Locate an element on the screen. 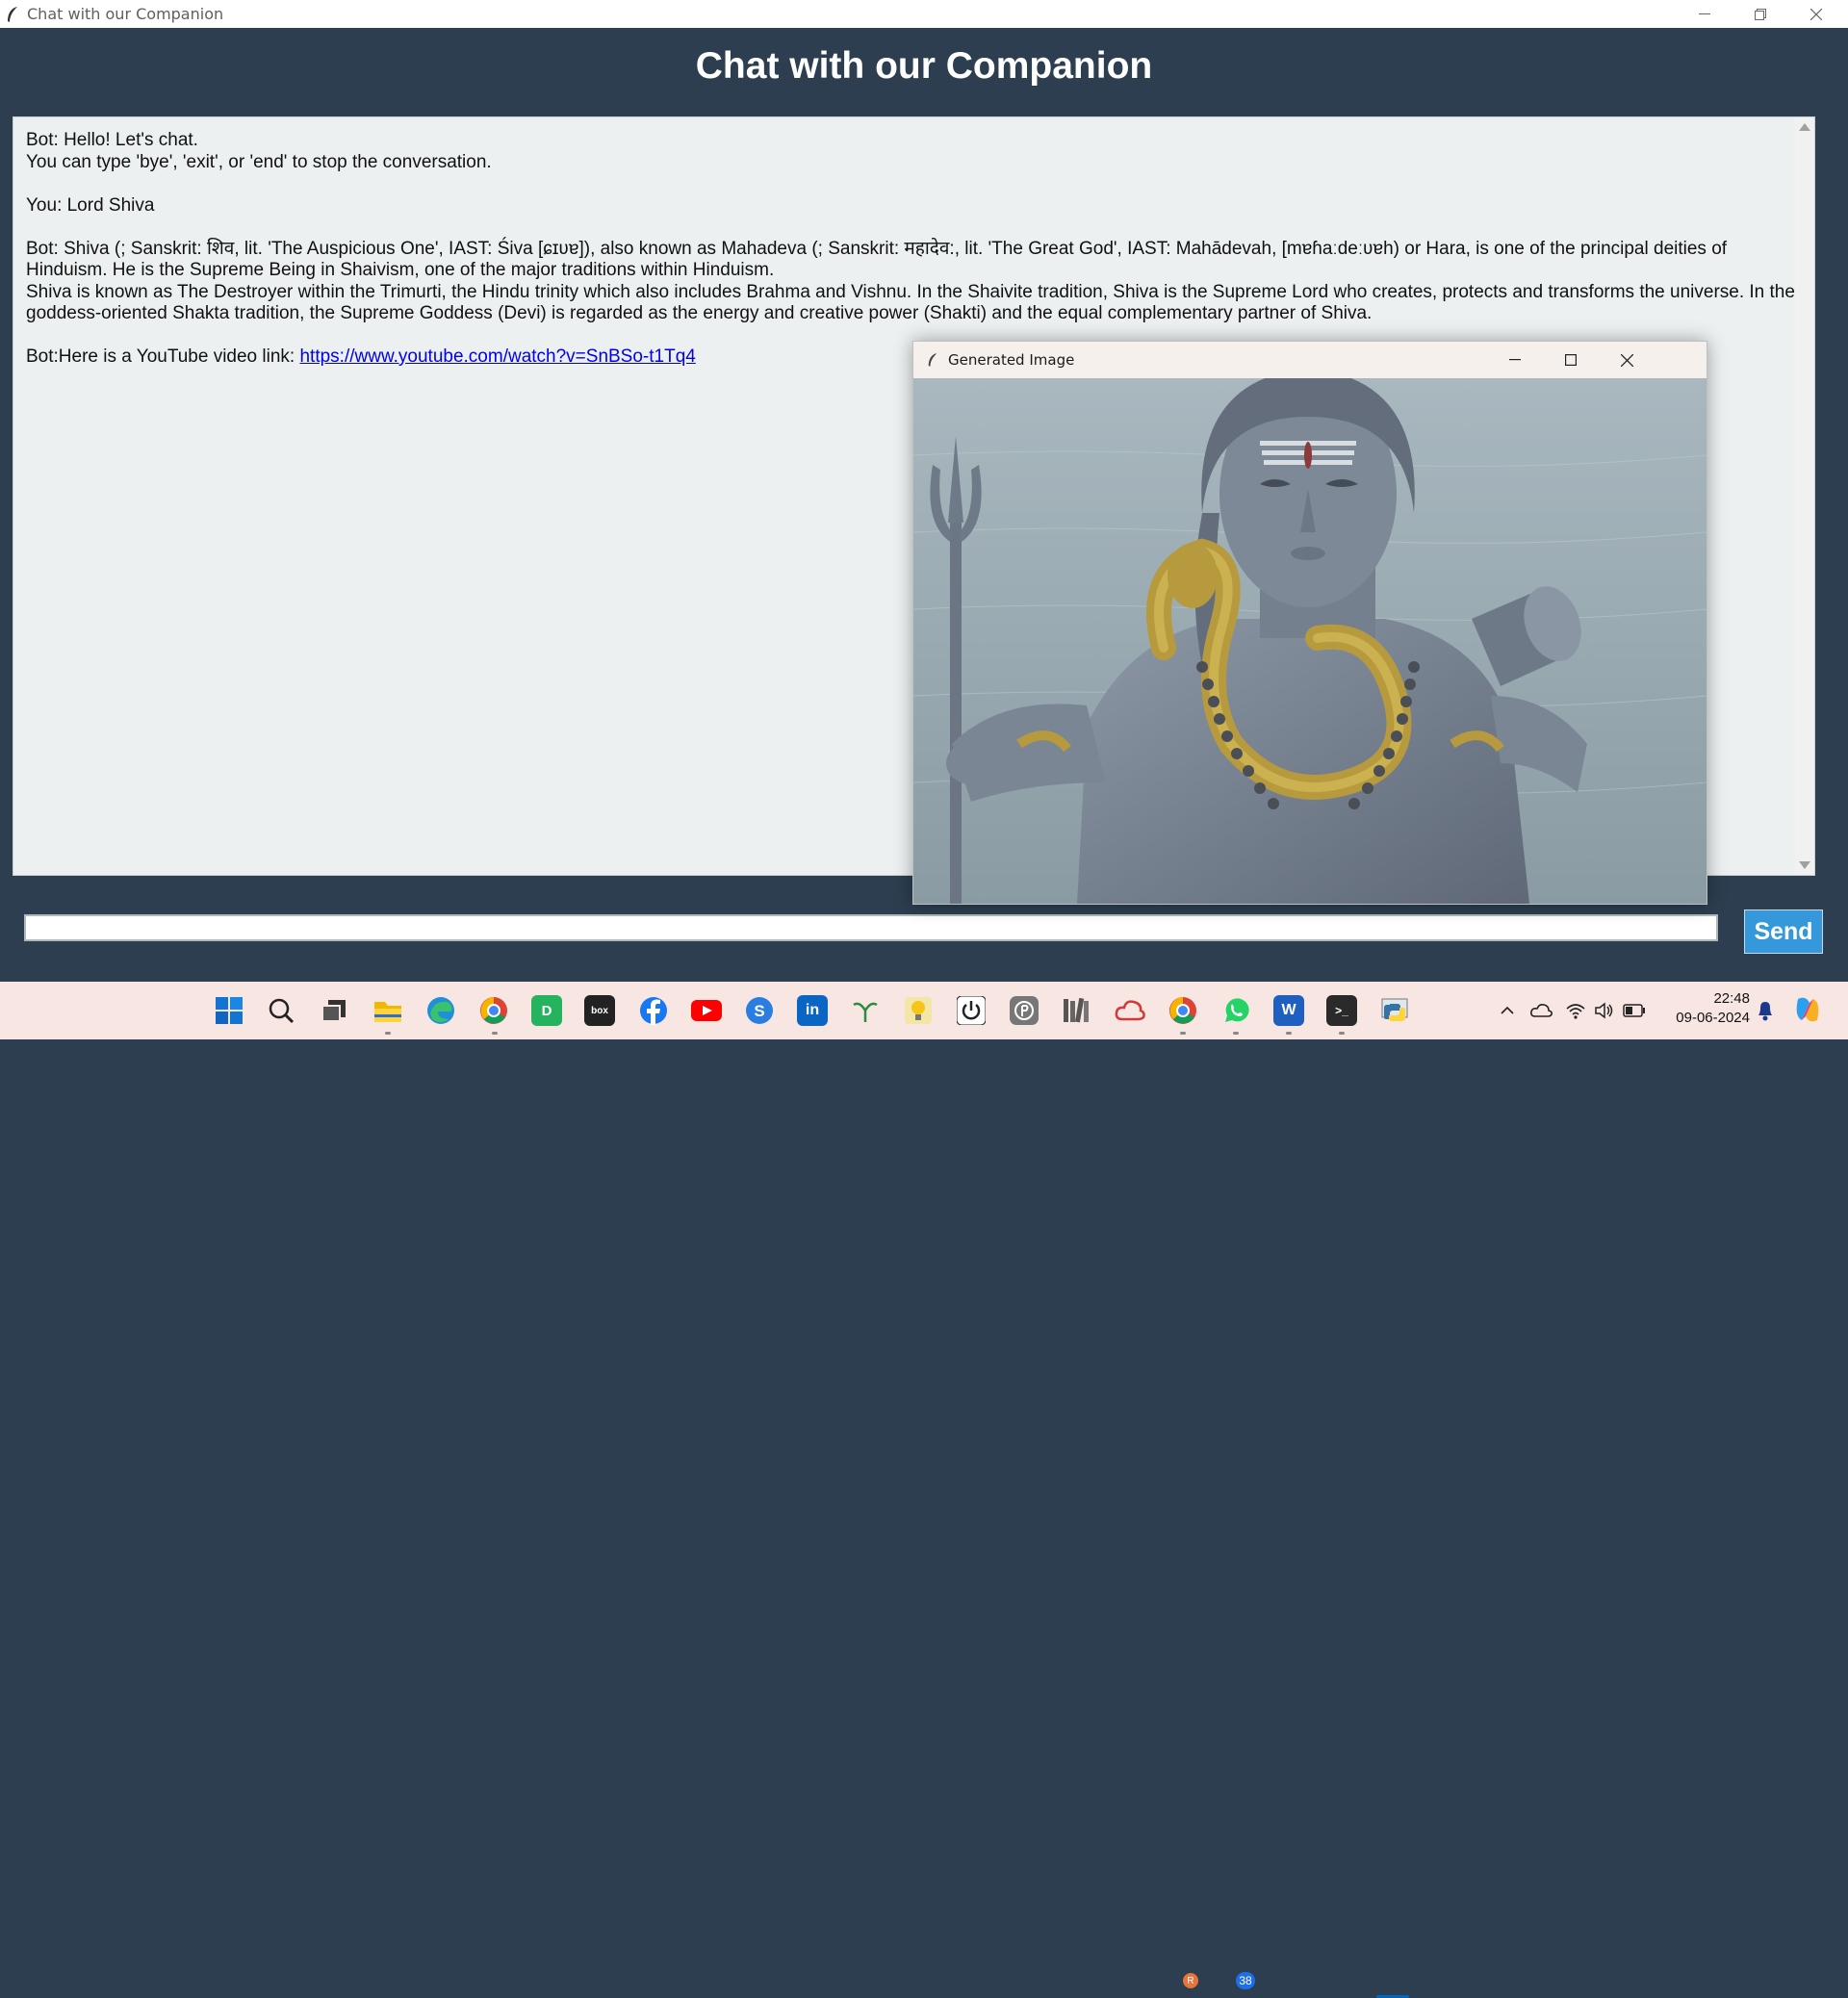 The image size is (1848, 1998). file-explorer-icon is located at coordinates (387, 1012).